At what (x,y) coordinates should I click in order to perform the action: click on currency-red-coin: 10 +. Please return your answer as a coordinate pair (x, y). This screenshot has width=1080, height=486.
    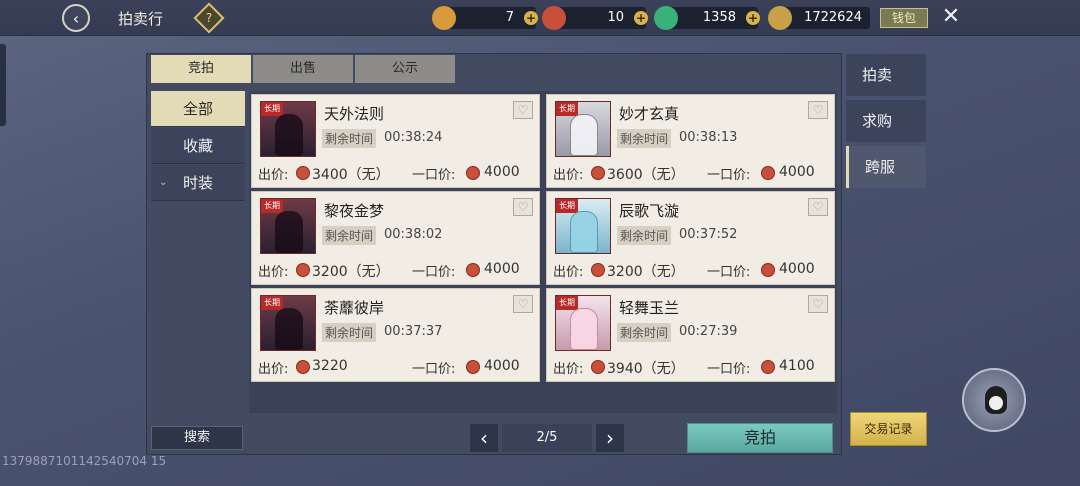
    Looking at the image, I should click on (595, 18).